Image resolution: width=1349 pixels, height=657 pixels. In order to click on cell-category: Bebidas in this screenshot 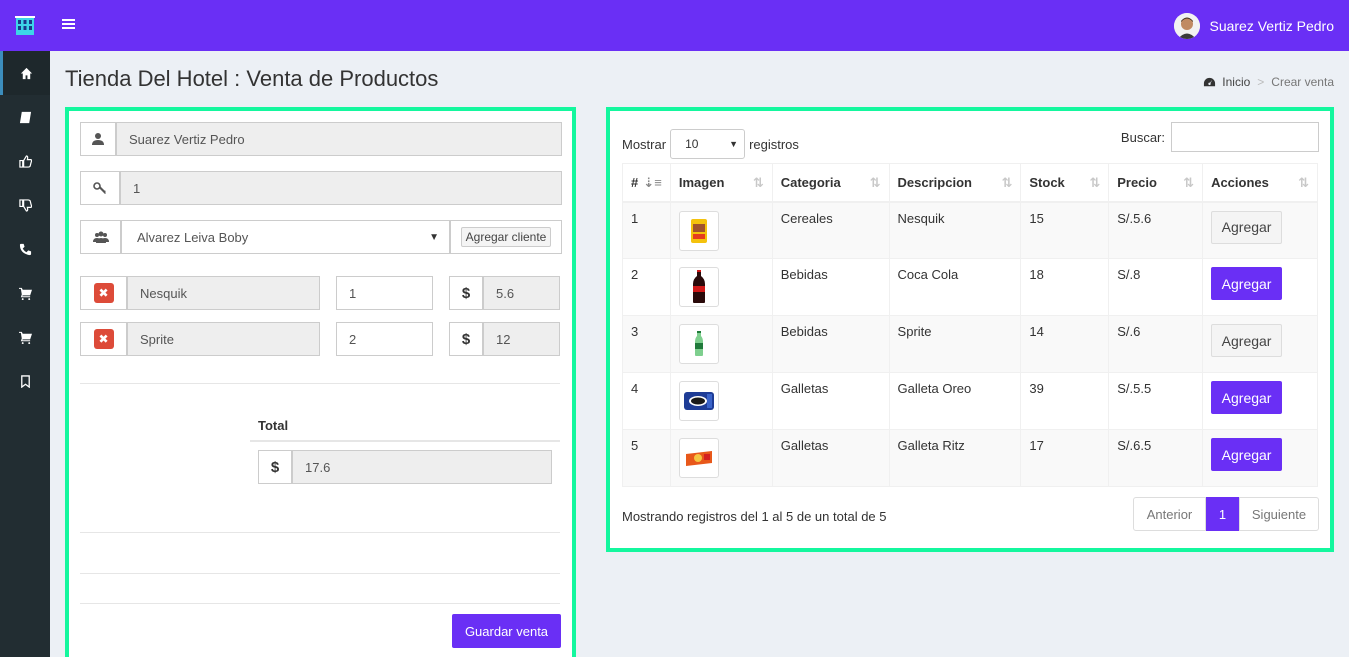, I will do `click(830, 344)`.